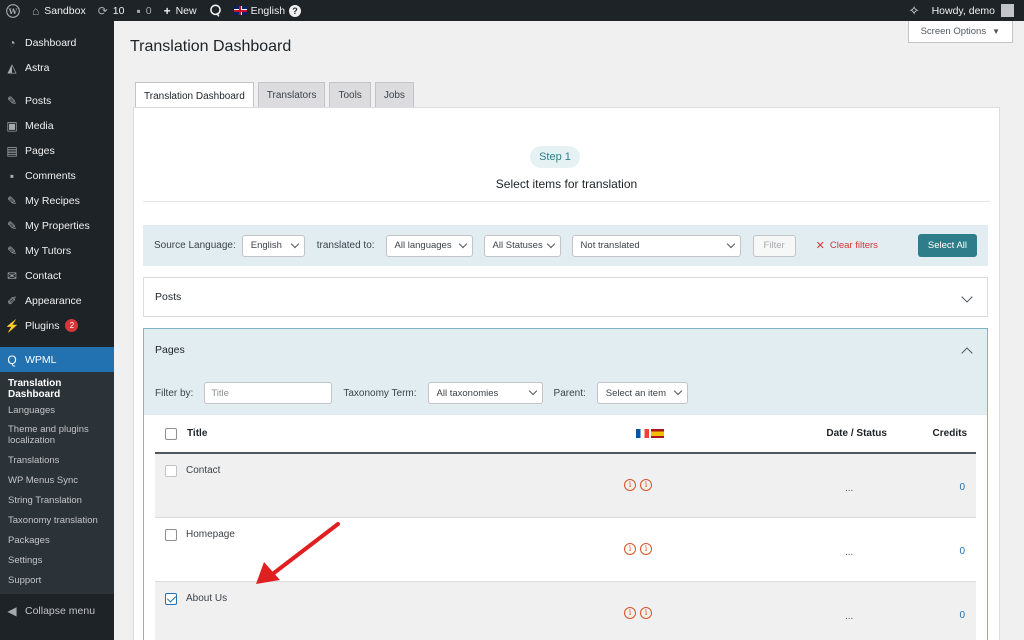 Image resolution: width=1024 pixels, height=640 pixels. I want to click on spain-flag-icon, so click(658, 433).